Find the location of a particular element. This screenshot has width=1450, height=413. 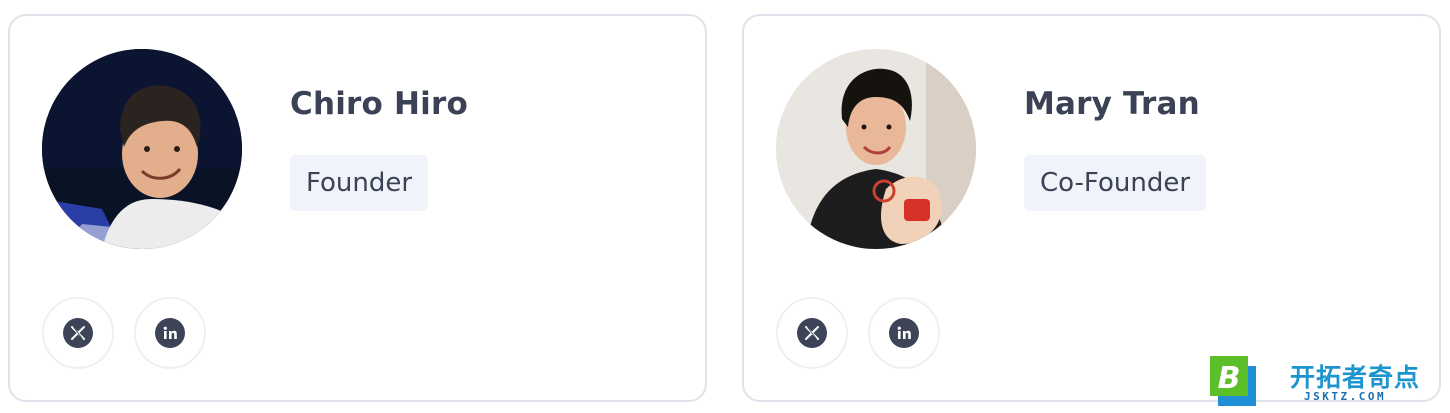

b-logo-icon: B is located at coordinates (1233, 381).